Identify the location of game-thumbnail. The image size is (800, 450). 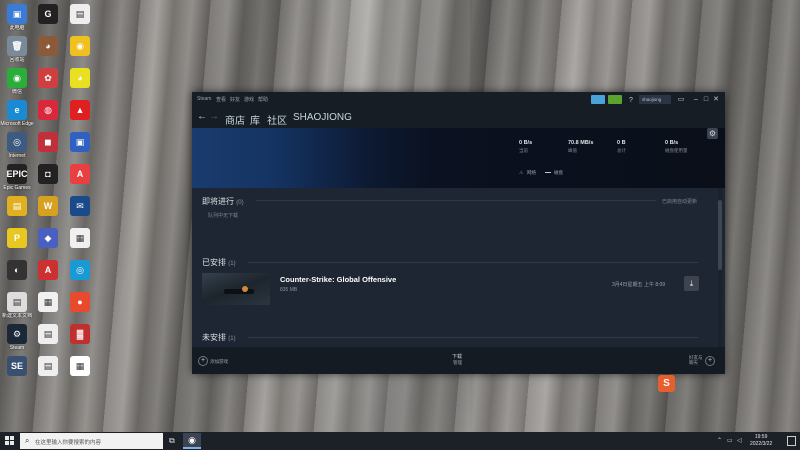
(236, 289).